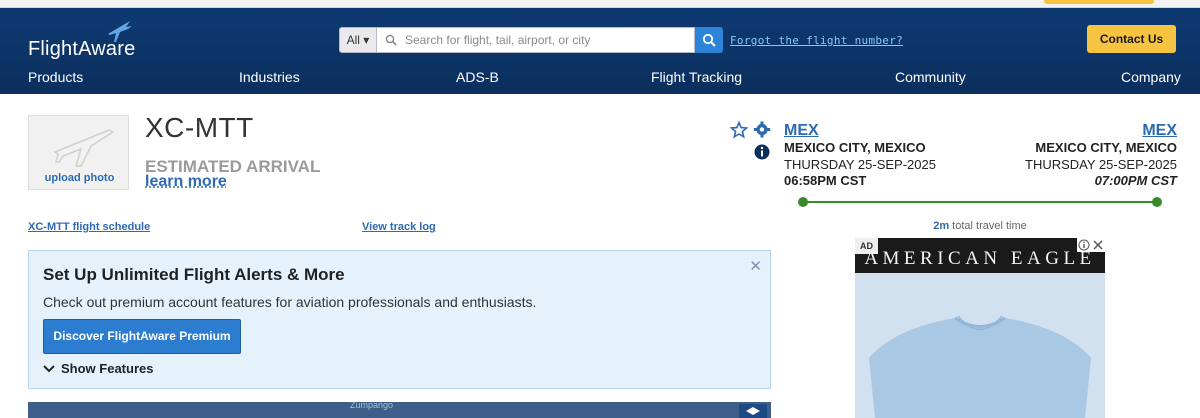  I want to click on destination-city: MEXICO CITY, MEXICO, so click(1106, 147).